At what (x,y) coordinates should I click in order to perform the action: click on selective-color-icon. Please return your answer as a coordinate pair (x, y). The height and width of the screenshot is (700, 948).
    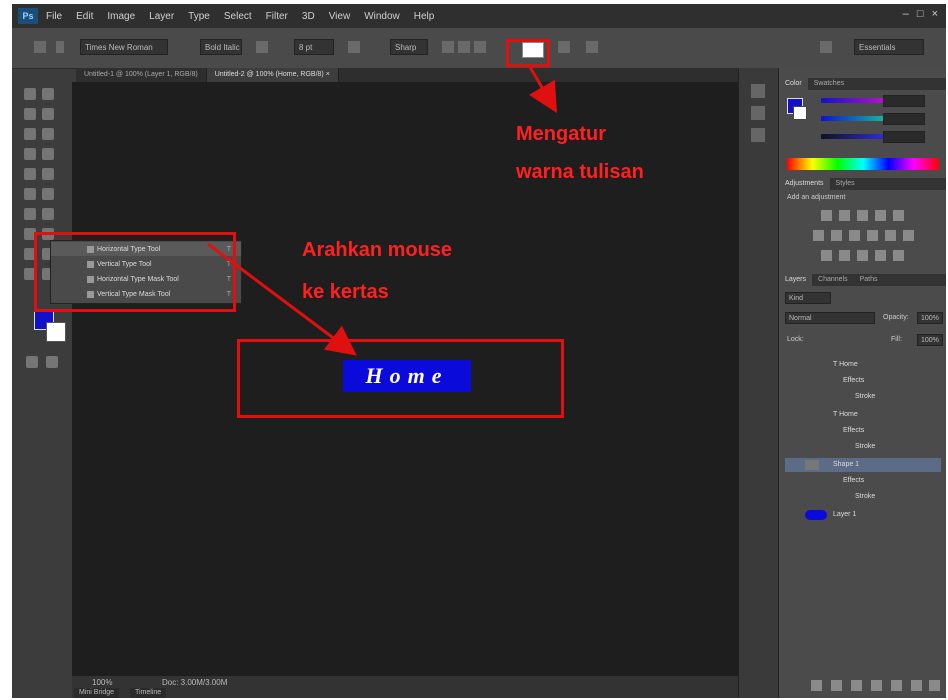
    Looking at the image, I should click on (898, 255).